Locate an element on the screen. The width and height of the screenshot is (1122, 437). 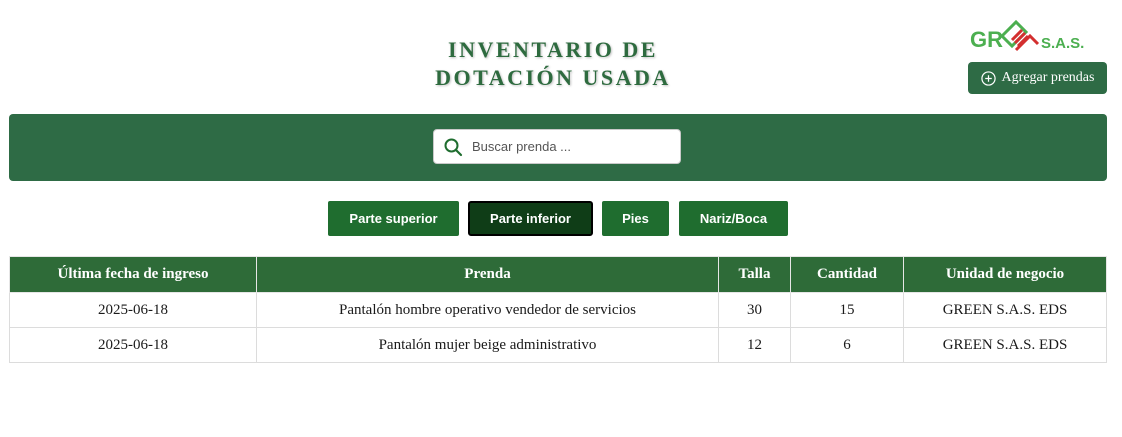
column-header-cantidad: Cantidad is located at coordinates (847, 274).